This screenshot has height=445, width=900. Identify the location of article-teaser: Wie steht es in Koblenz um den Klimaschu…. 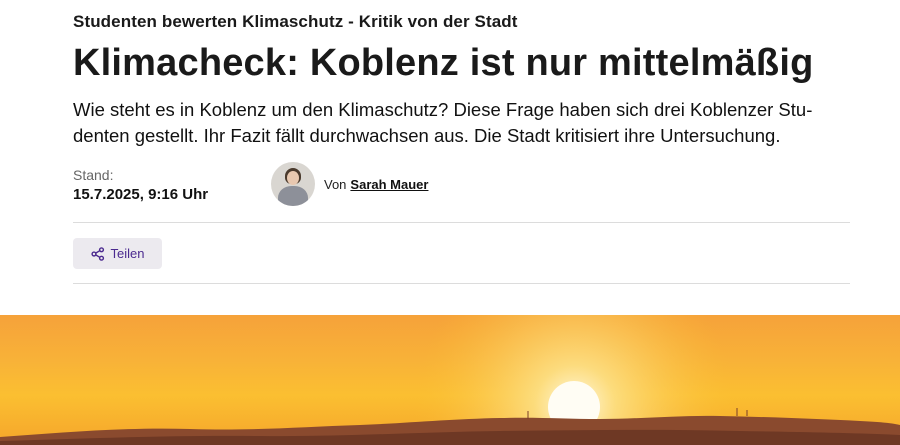
(443, 122).